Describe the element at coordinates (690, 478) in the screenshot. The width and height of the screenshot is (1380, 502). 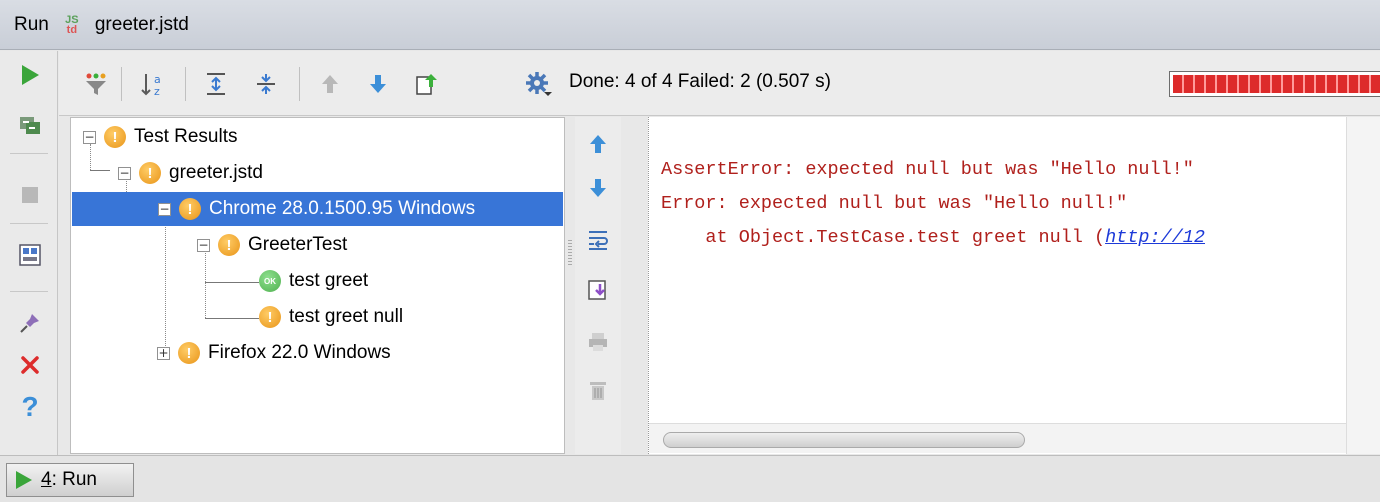
I see `bottom-tool-window-bar: 4: Run` at that location.